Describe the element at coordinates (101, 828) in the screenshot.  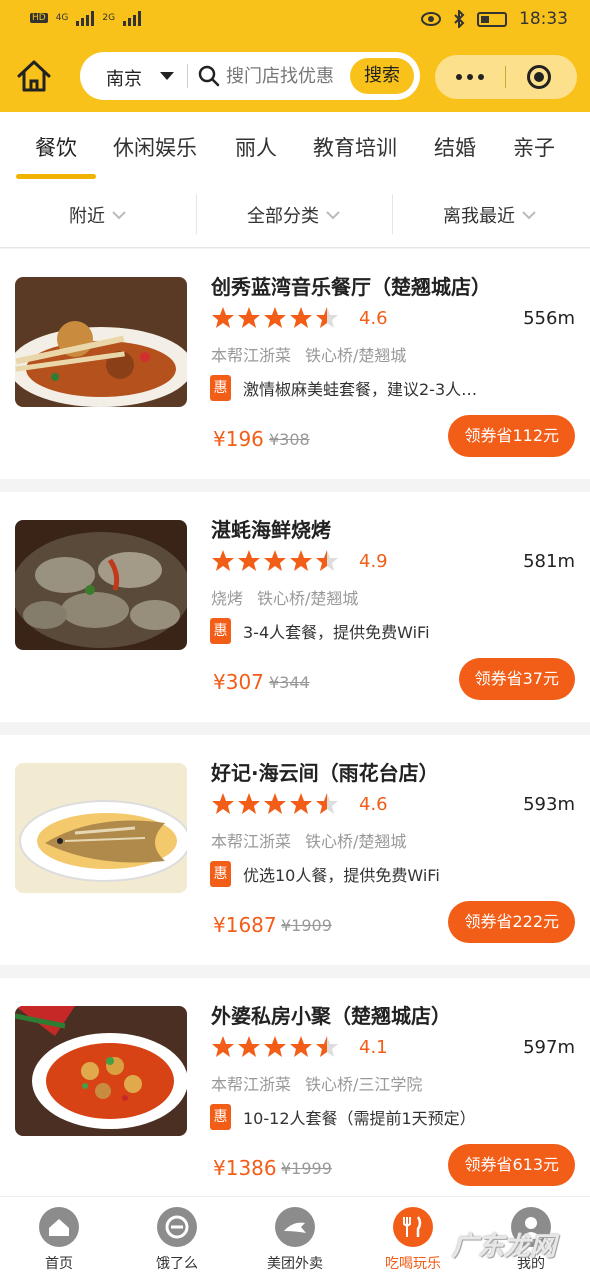
I see `food-photo-fish` at that location.